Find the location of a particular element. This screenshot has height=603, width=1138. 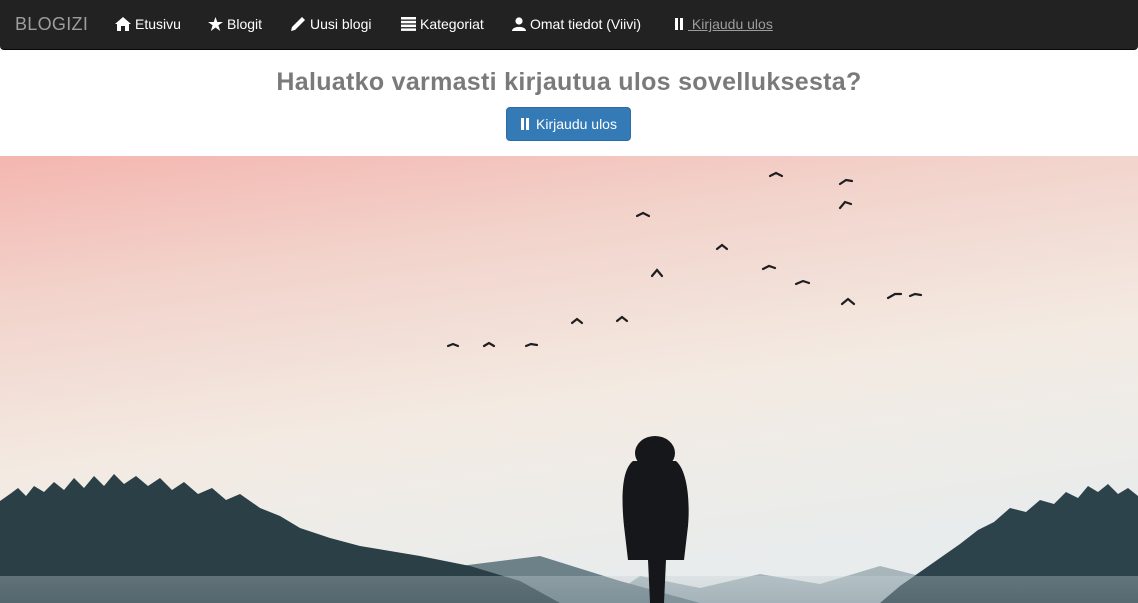

nav-item-label: Kirjaudu ulos is located at coordinates (730, 24).